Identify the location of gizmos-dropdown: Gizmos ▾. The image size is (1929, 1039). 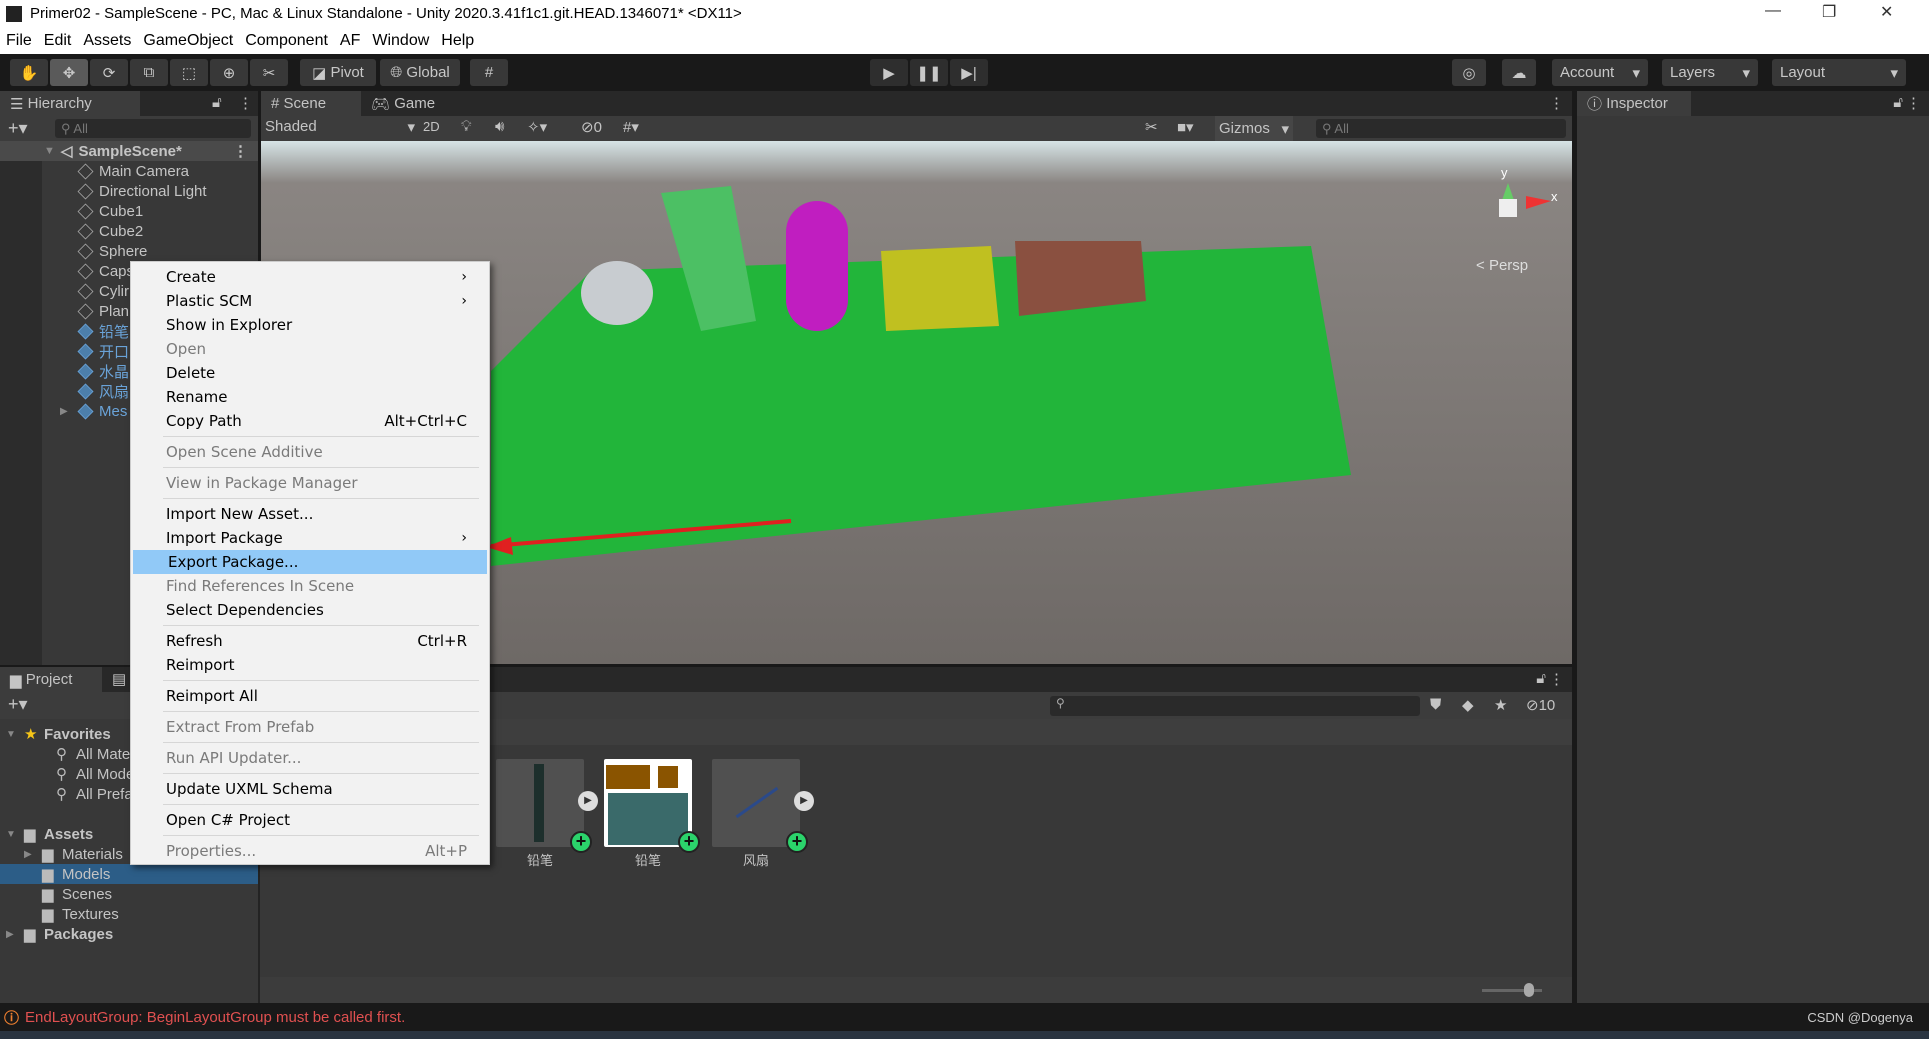
(1254, 128).